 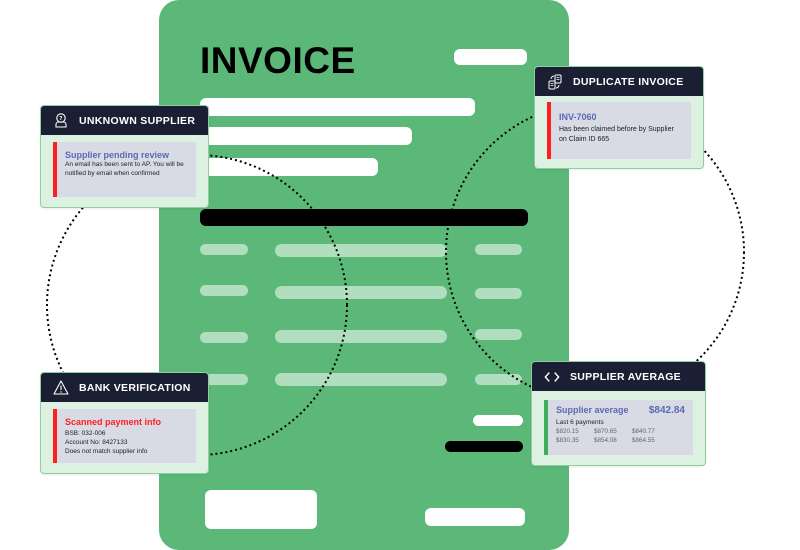 I want to click on footer-placeholder, so click(x=475, y=517).